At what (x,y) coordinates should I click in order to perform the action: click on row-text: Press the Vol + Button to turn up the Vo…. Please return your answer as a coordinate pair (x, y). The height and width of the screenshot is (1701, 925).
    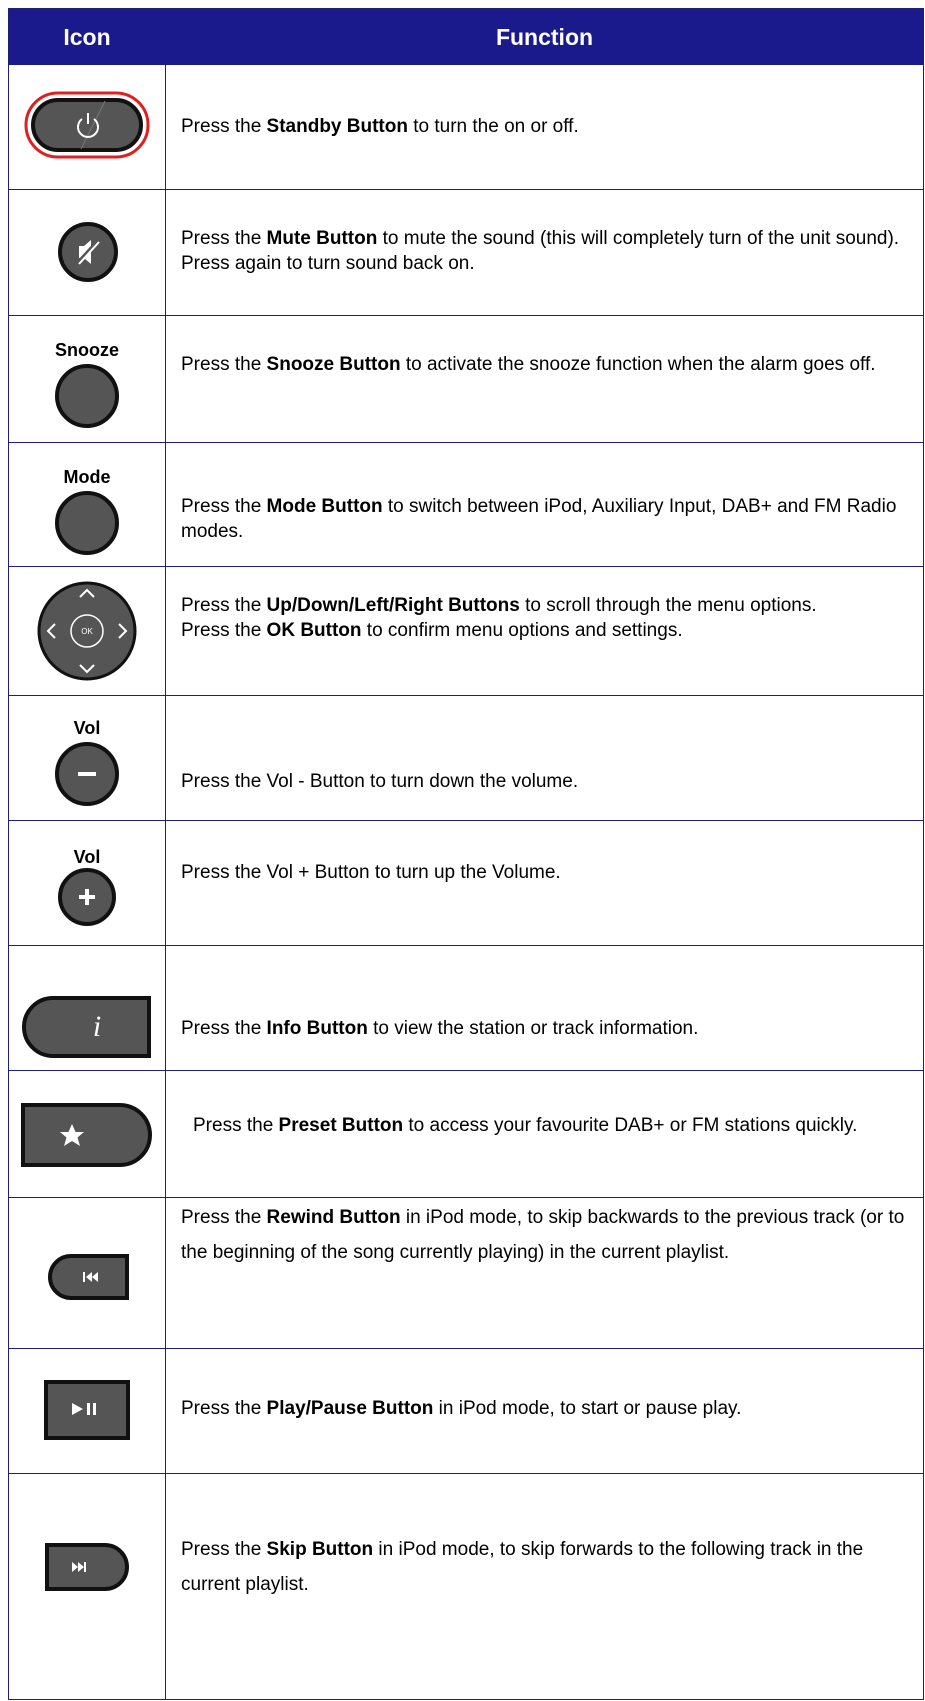
    Looking at the image, I should click on (371, 872).